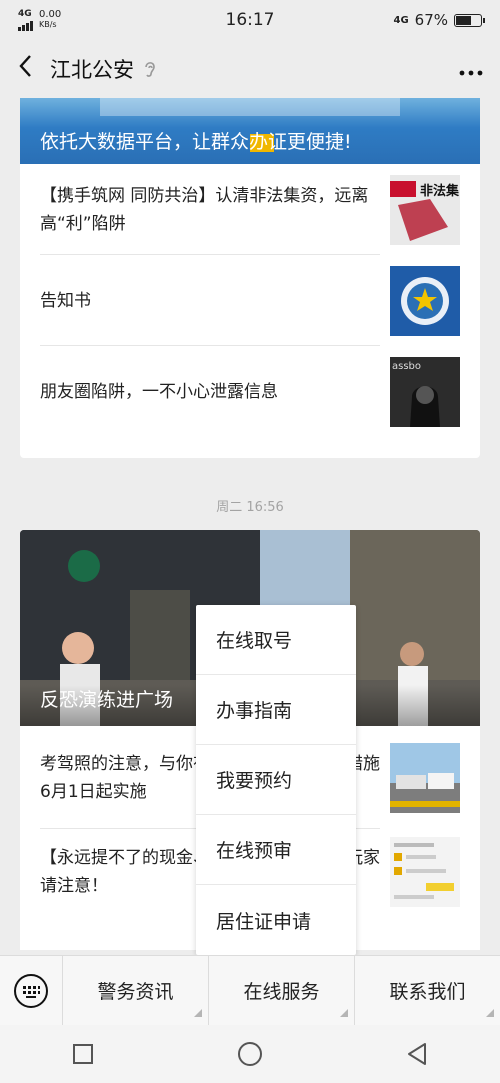 This screenshot has width=500, height=1083. I want to click on article-thumbnail: 非法集, so click(425, 209).